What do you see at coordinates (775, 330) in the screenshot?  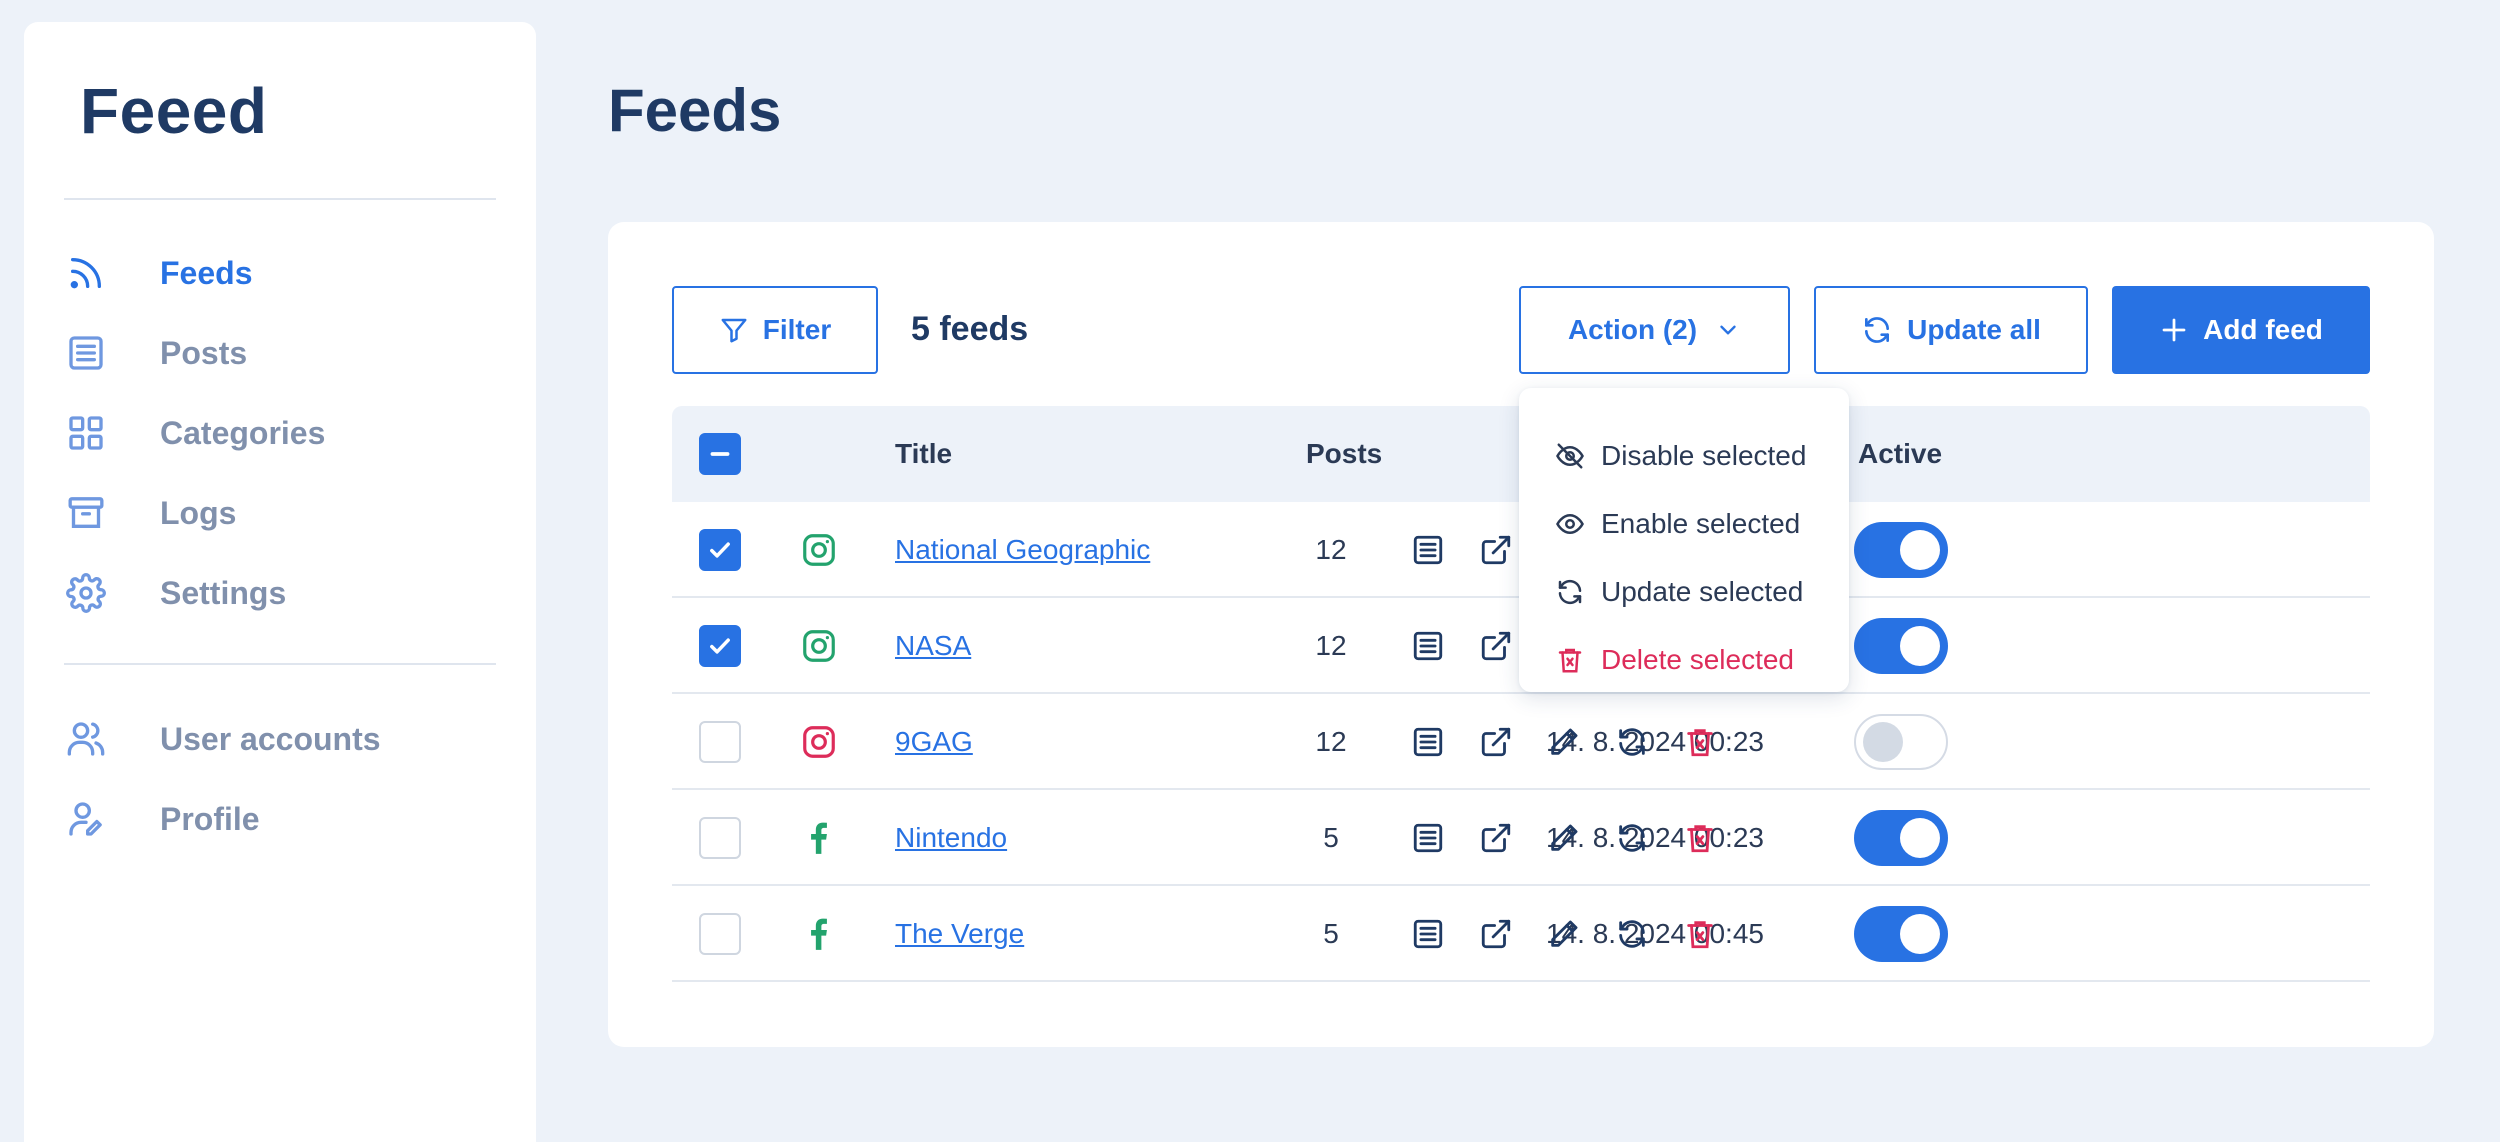 I see `filter-button: Filter` at bounding box center [775, 330].